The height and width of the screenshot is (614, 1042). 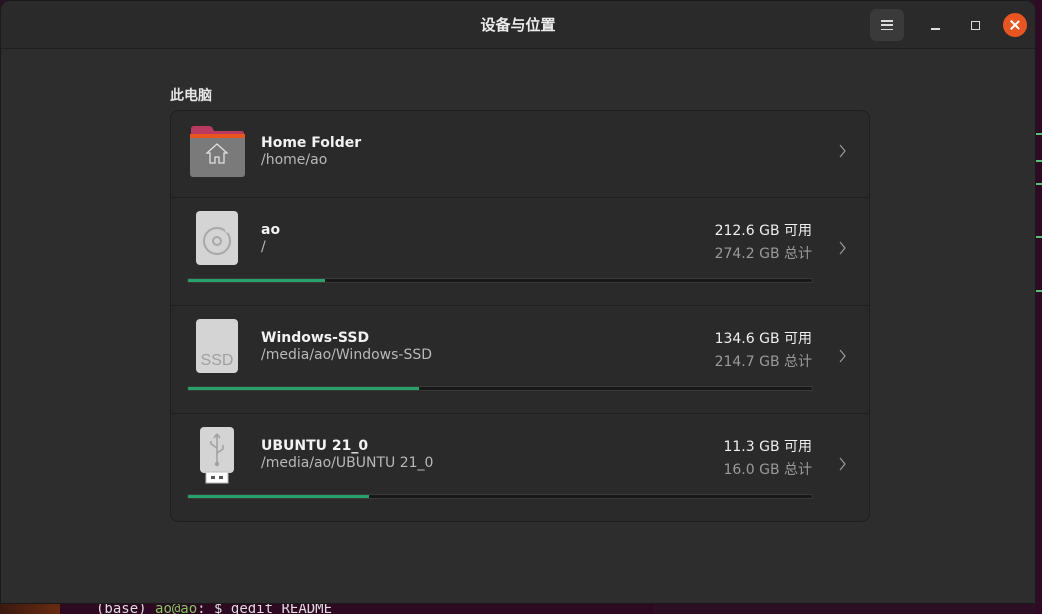 I want to click on maximize-button, so click(x=975, y=25).